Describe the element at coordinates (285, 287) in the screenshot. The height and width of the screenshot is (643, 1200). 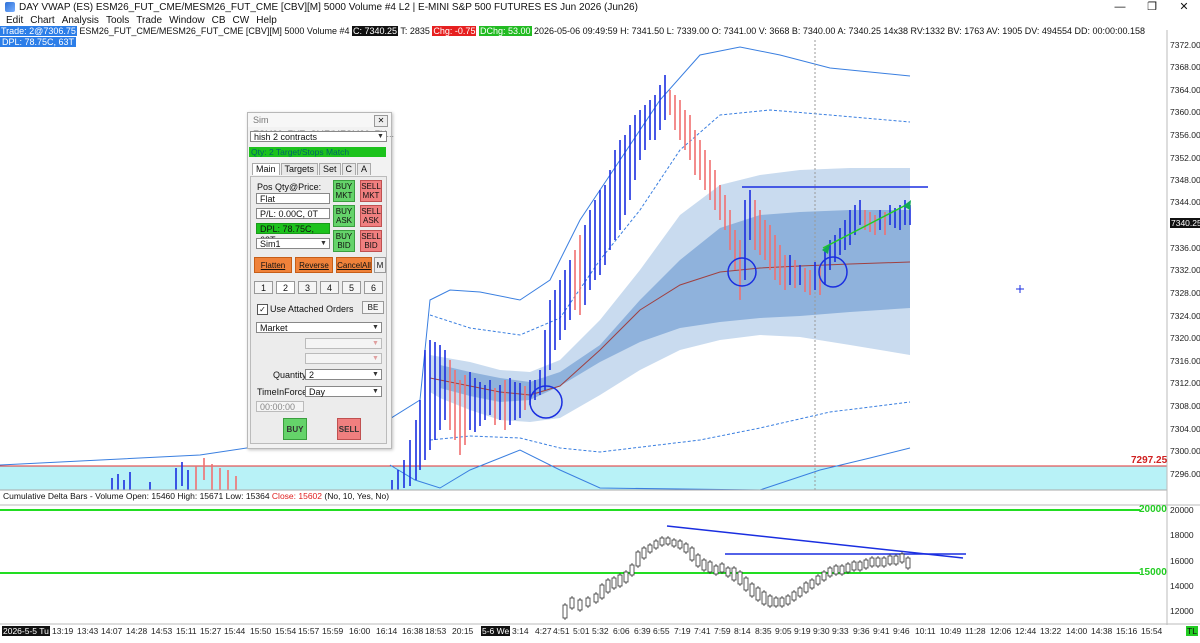
I see `qty-tab-2: 2` at that location.